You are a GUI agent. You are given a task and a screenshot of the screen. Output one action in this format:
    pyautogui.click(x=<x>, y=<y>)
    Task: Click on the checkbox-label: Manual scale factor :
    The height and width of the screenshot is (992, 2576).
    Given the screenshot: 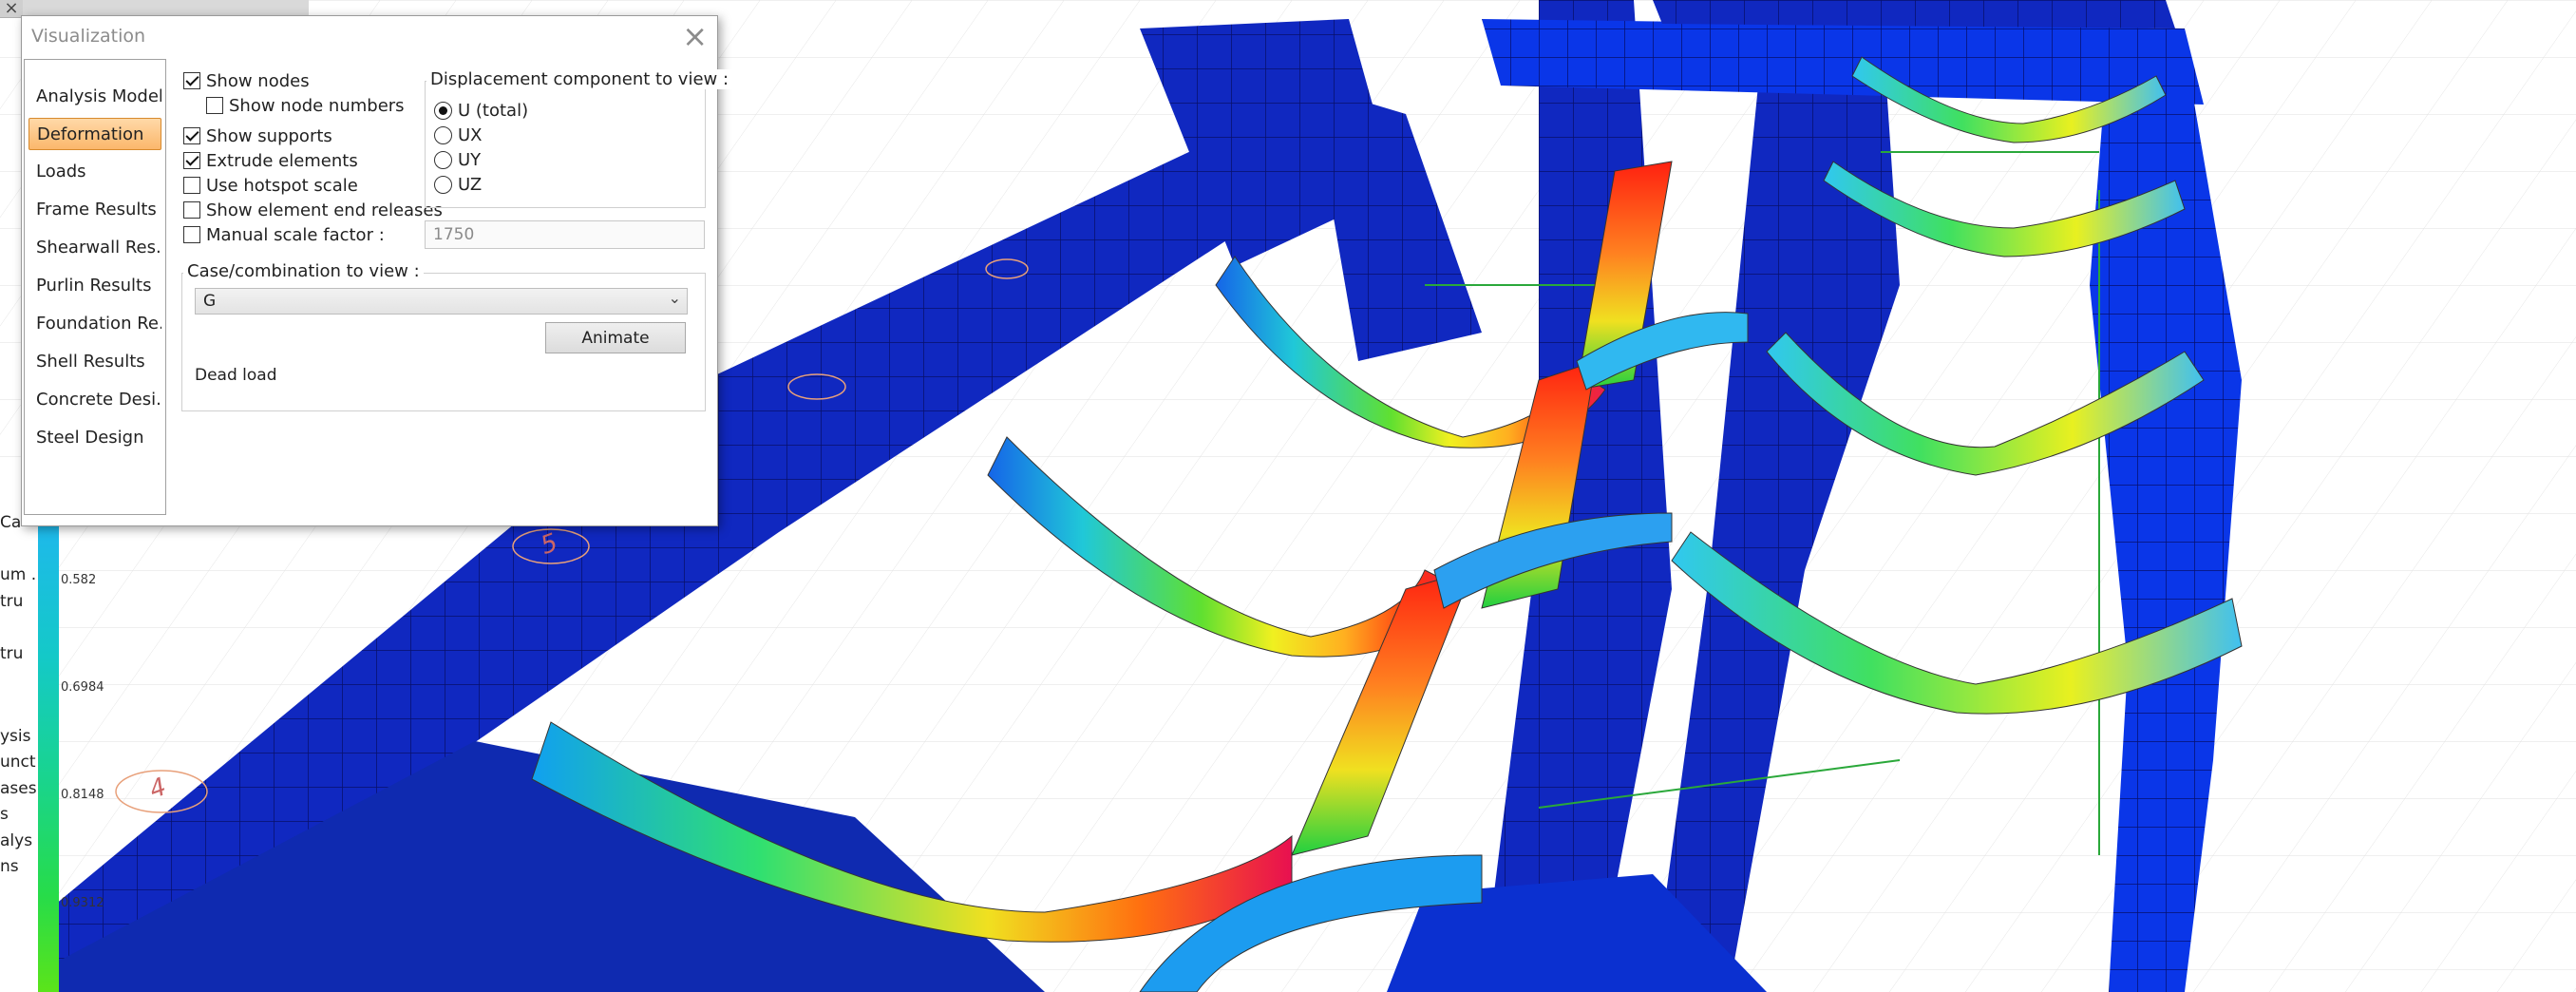 What is the action you would take?
    pyautogui.click(x=295, y=235)
    